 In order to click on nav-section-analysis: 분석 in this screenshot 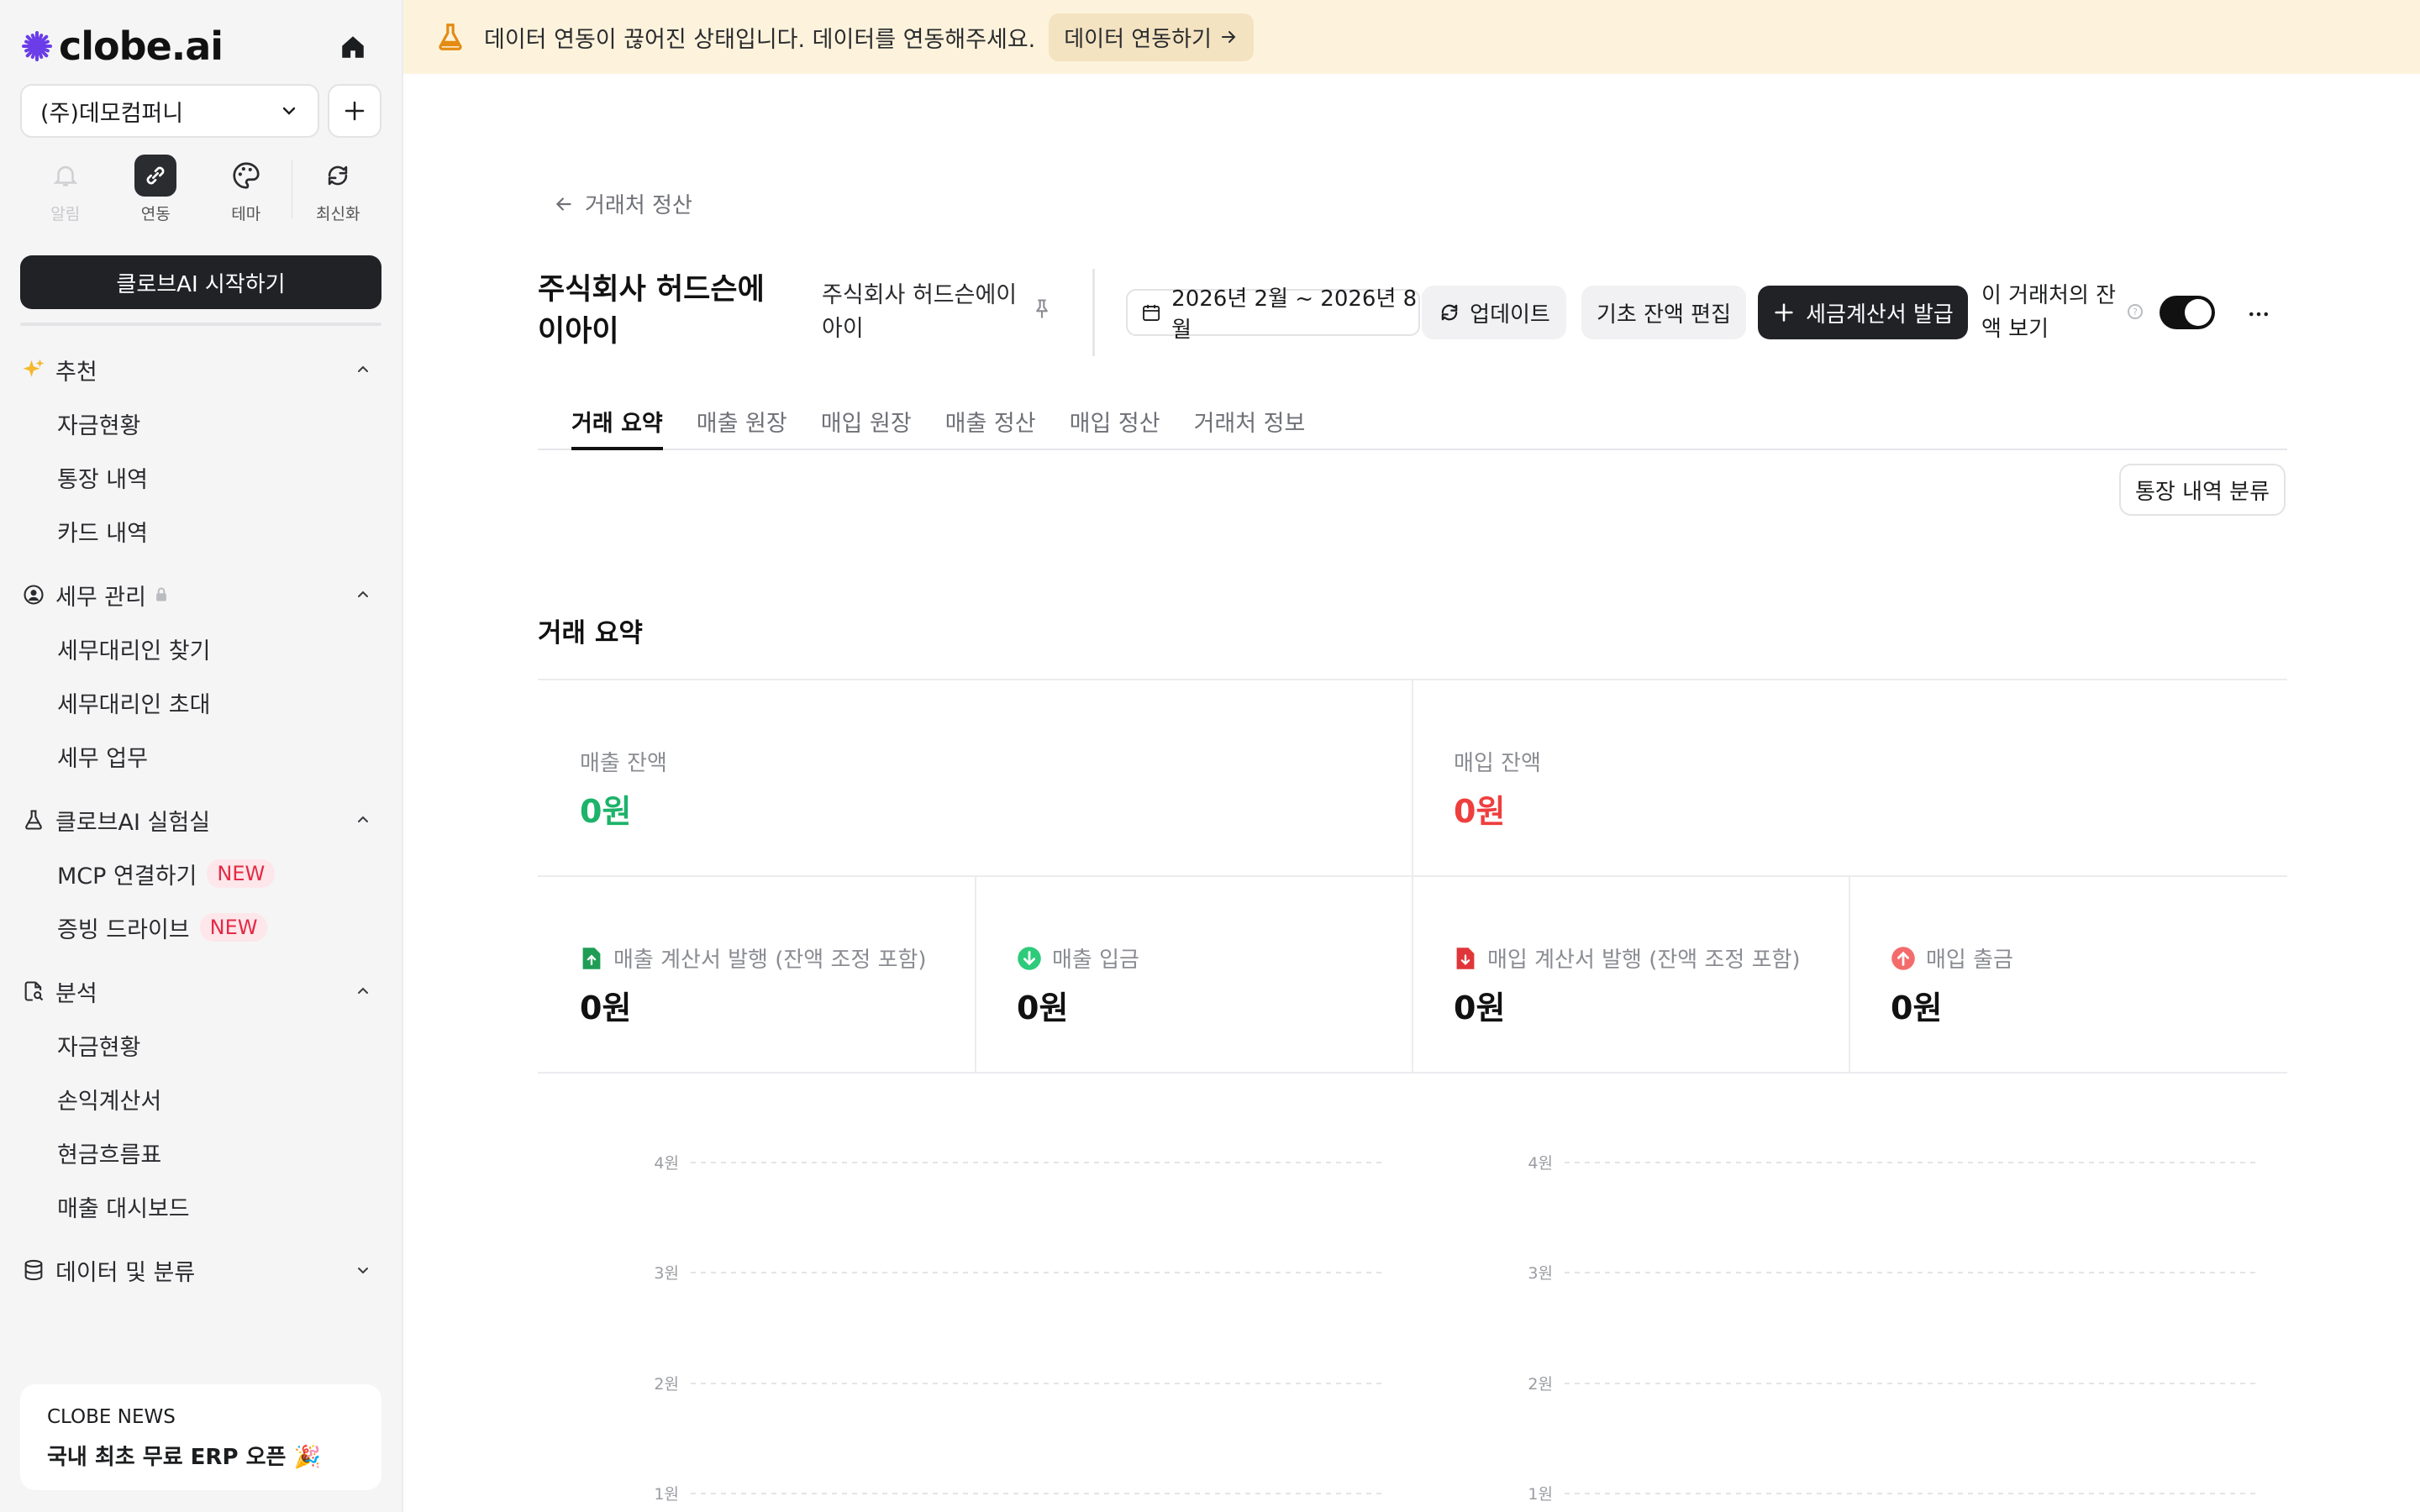, I will do `click(200, 991)`.